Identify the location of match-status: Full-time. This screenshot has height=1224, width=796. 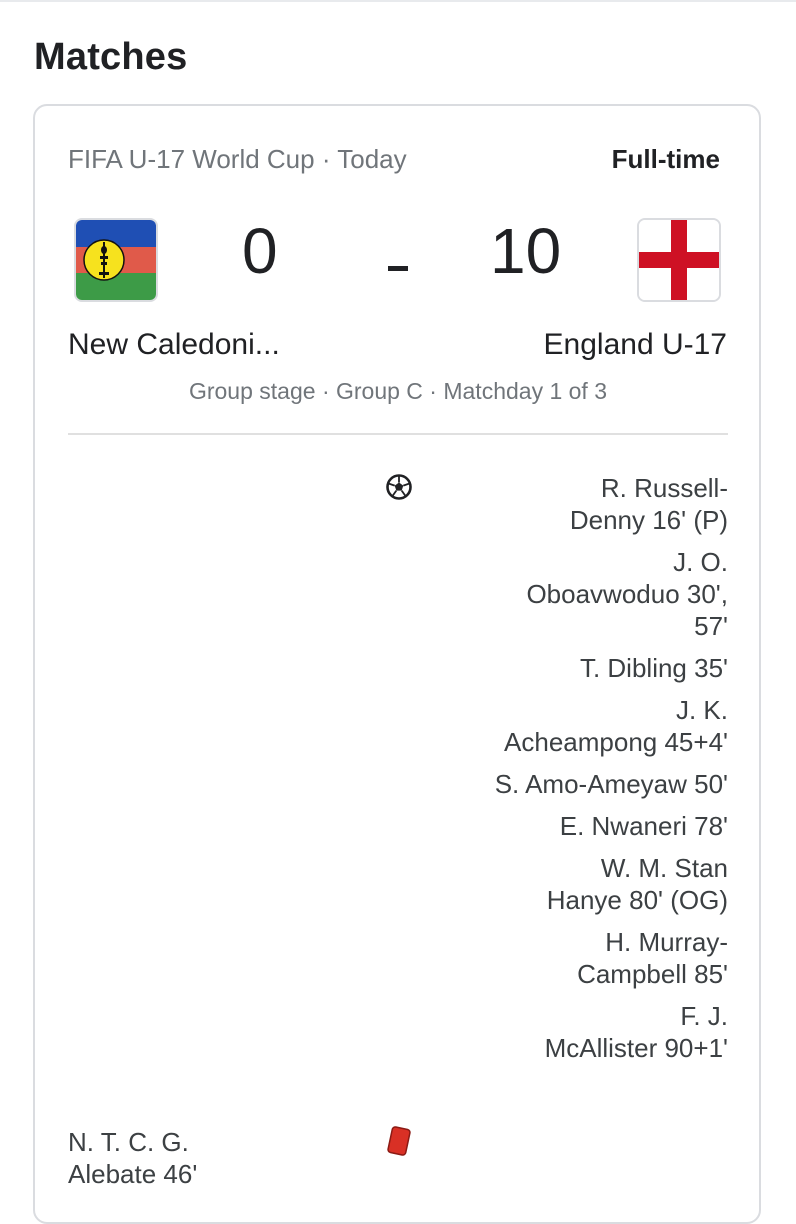
(665, 159).